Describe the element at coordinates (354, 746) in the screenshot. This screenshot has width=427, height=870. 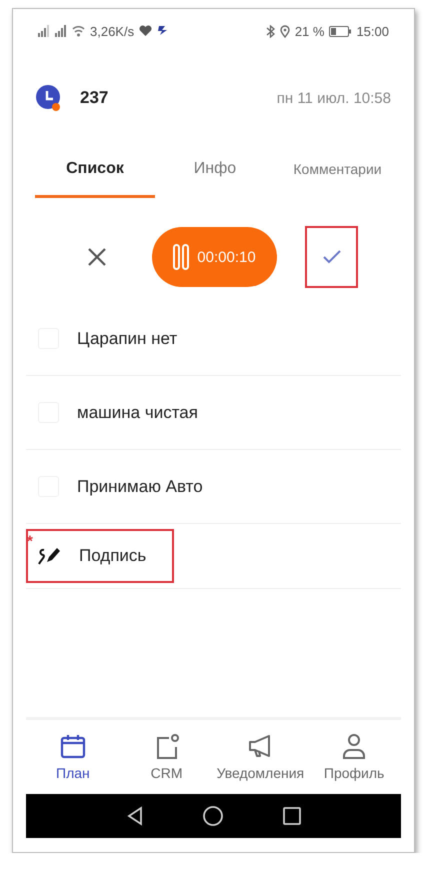
I see `person-icon` at that location.